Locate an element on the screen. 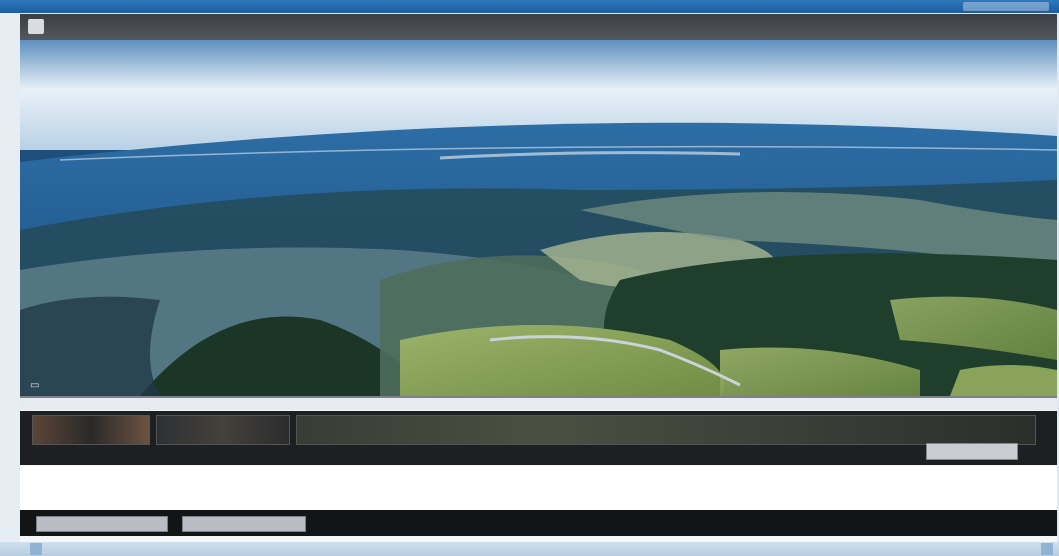 The width and height of the screenshot is (1059, 556). taskbar is located at coordinates (529, 549).